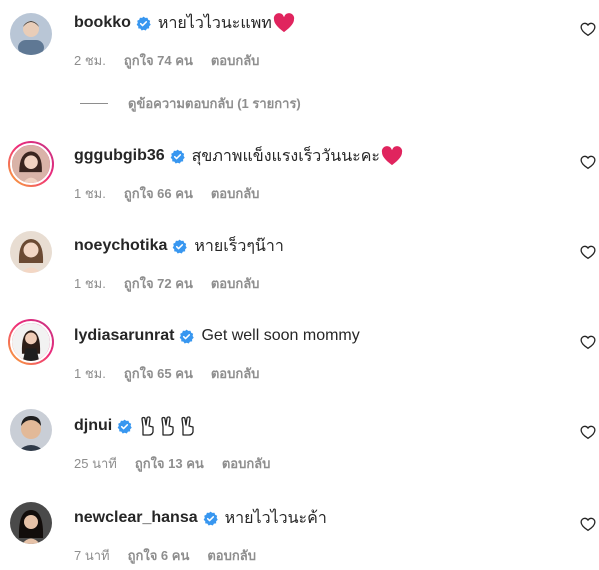  What do you see at coordinates (95, 463) in the screenshot?
I see `comment-time: 25 นาที` at bounding box center [95, 463].